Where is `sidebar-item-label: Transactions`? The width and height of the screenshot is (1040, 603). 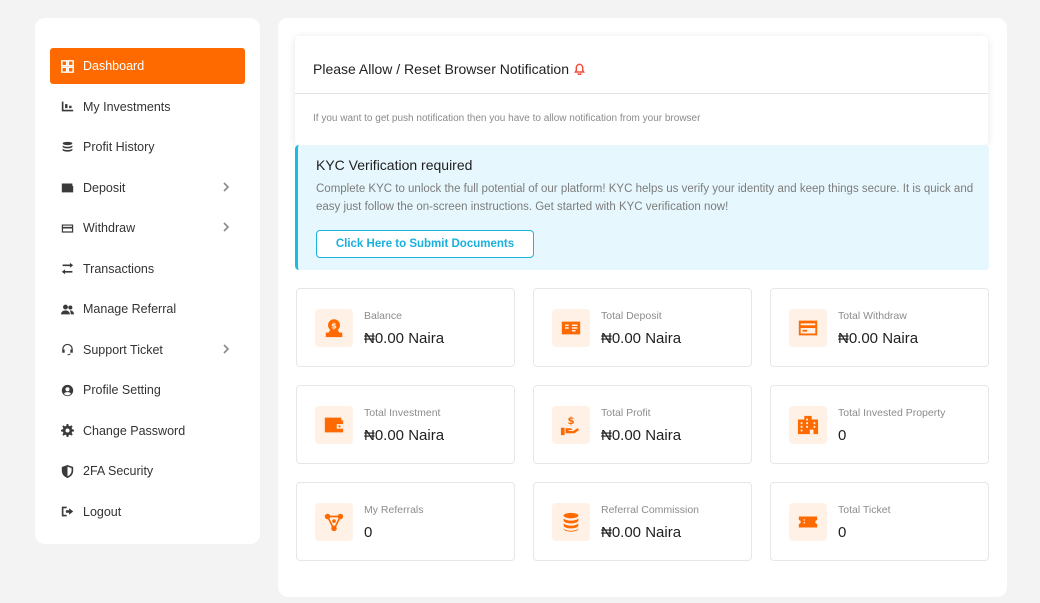
sidebar-item-label: Transactions is located at coordinates (119, 268).